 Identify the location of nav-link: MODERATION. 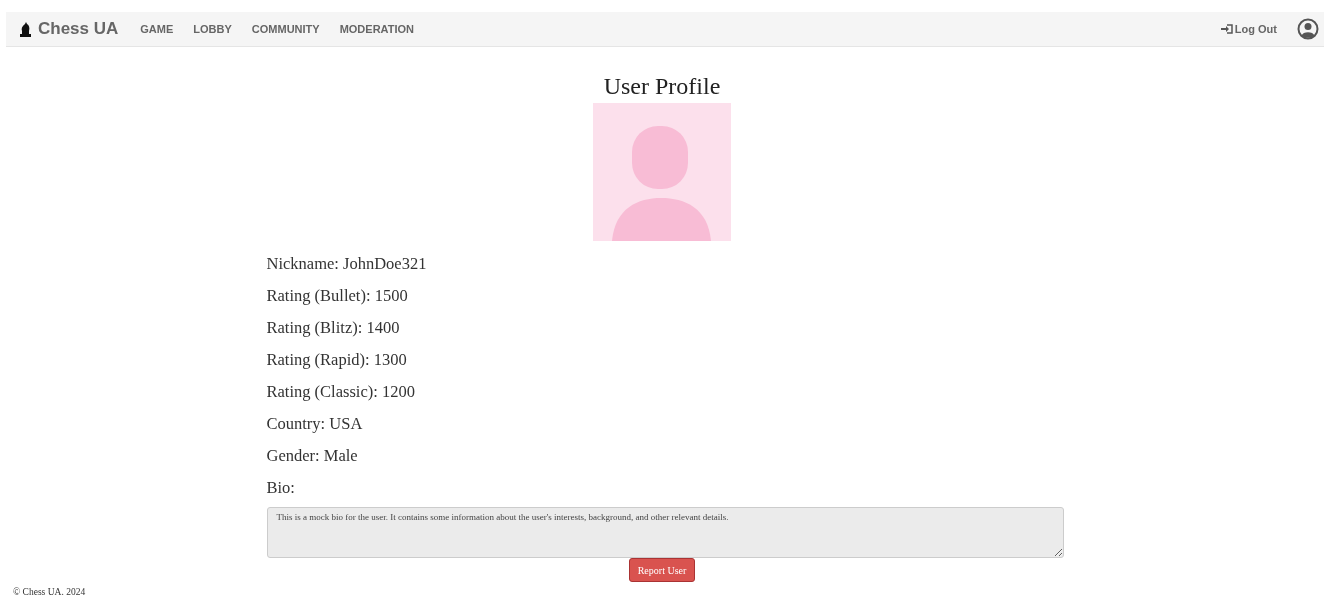
(376, 29).